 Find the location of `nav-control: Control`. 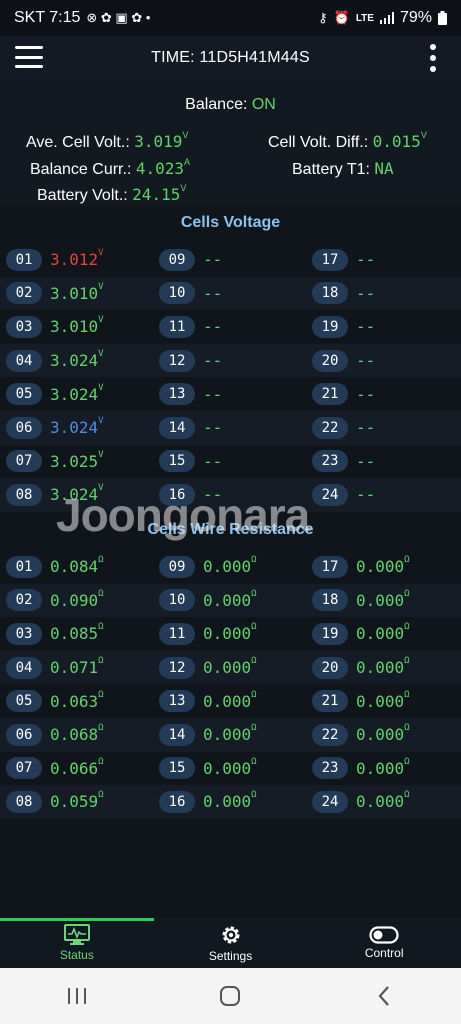

nav-control: Control is located at coordinates (384, 943).